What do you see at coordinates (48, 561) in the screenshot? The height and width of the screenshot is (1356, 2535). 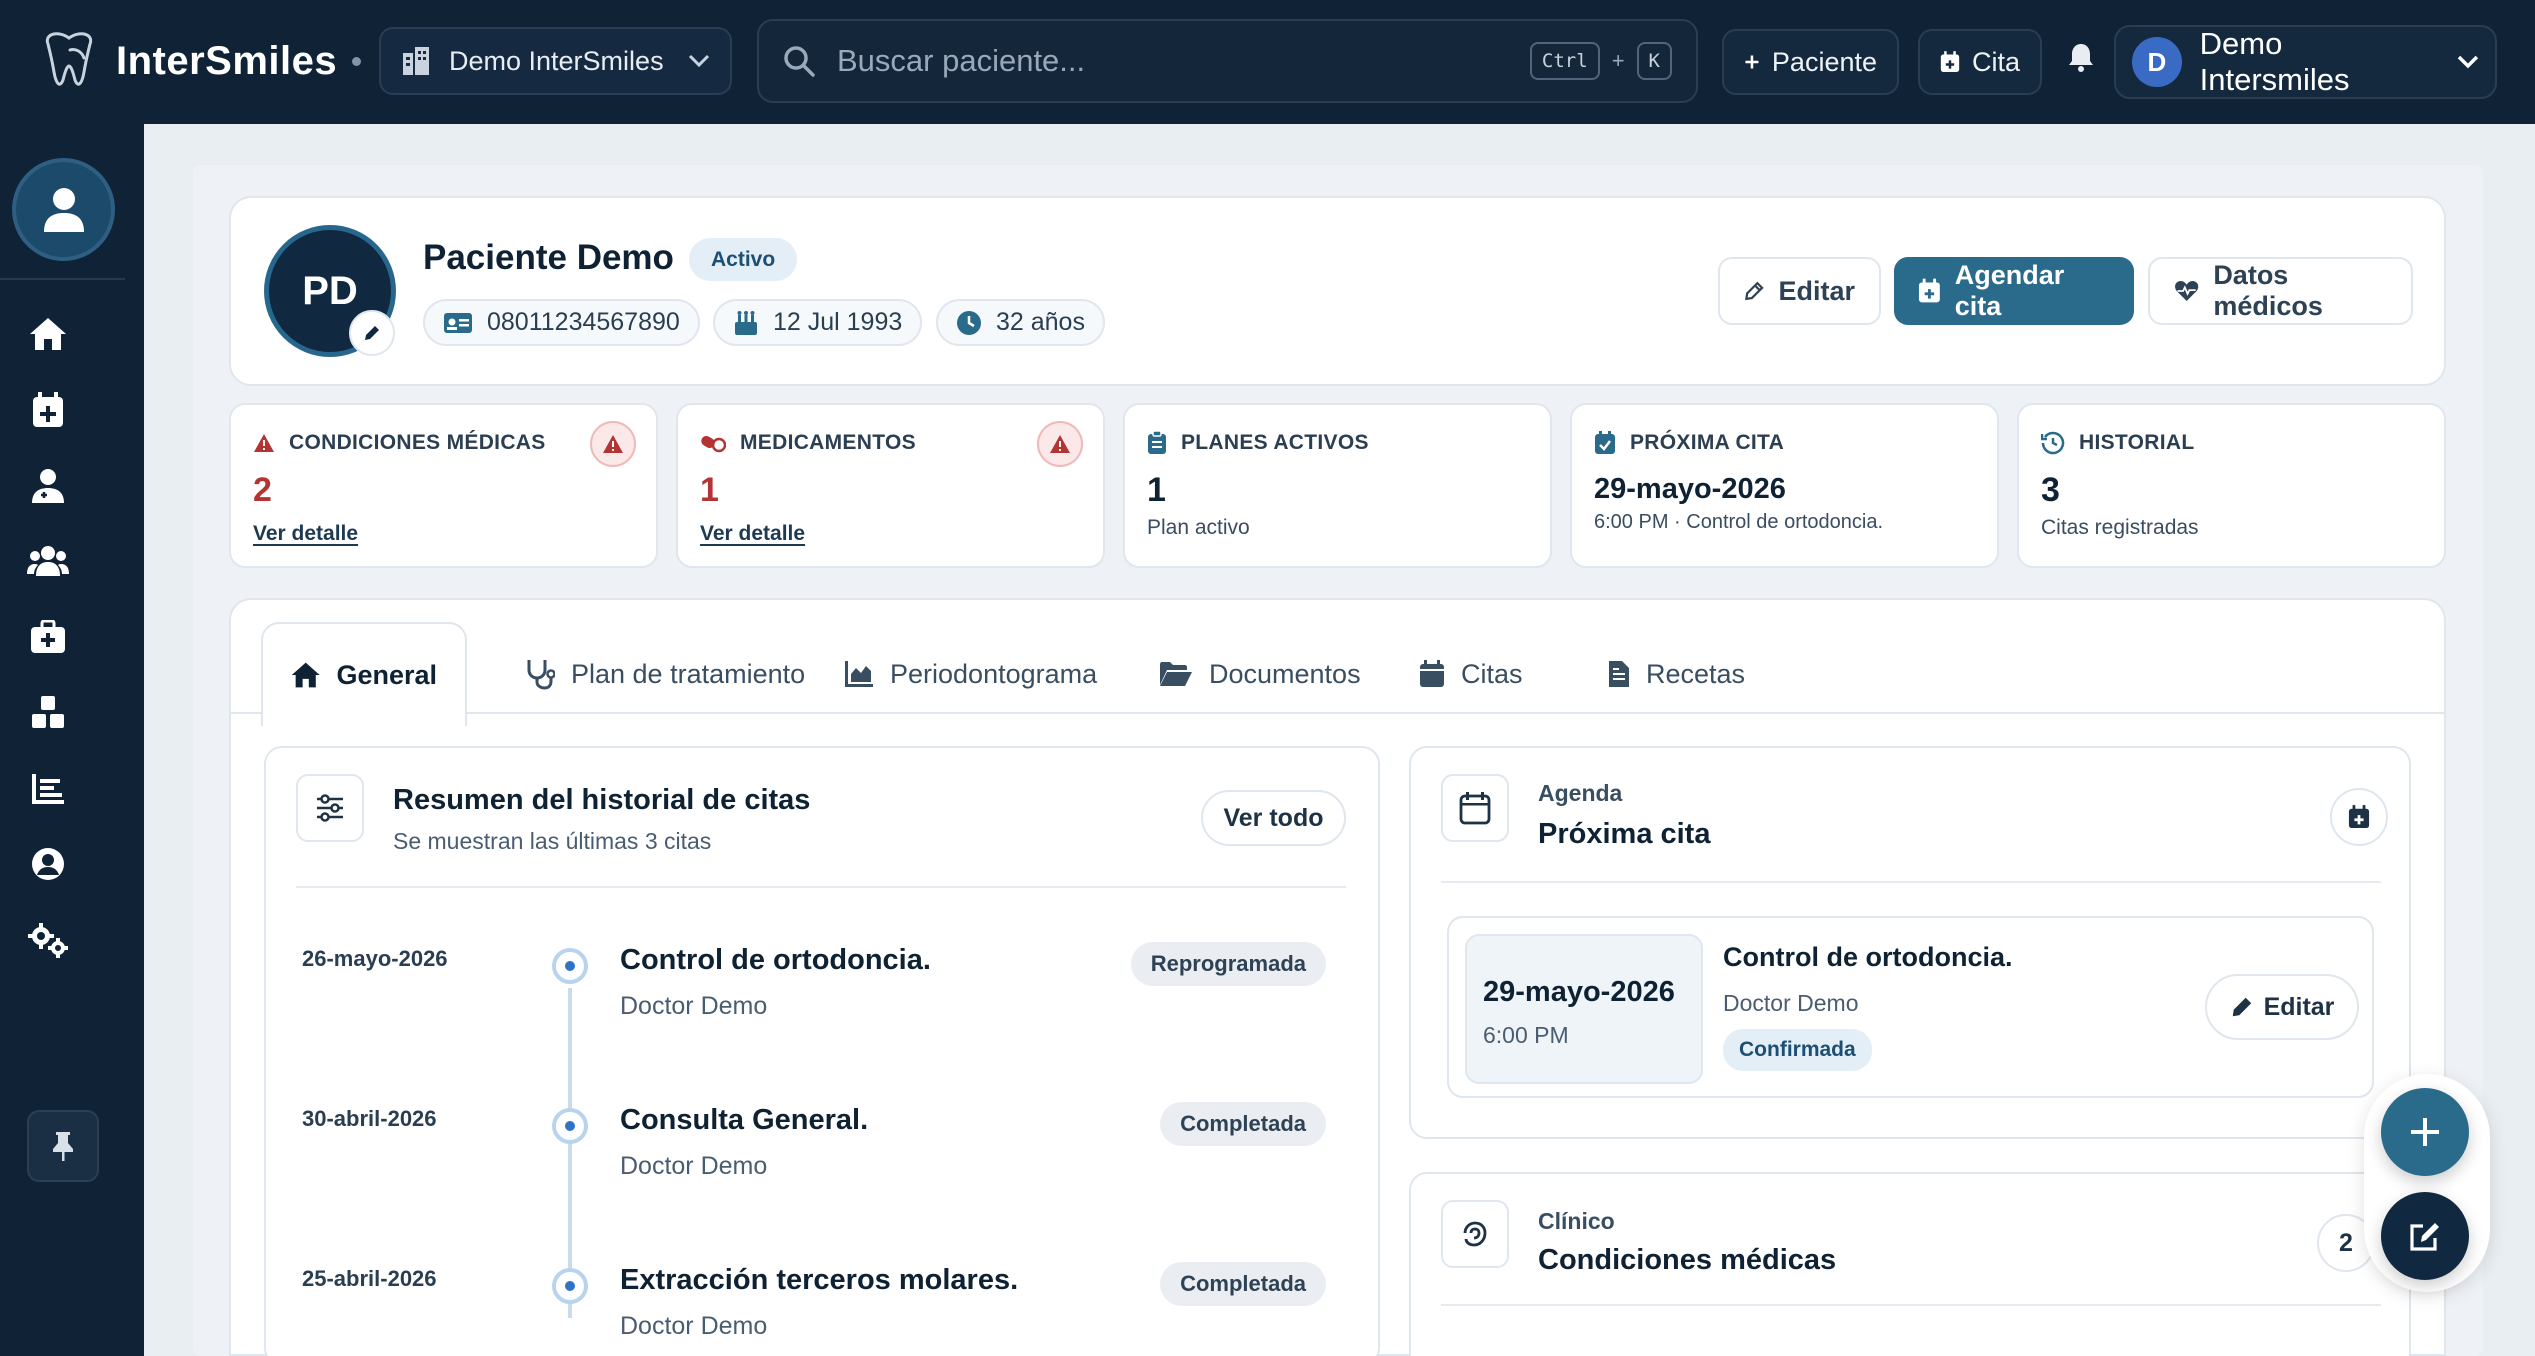 I see `users-icon` at bounding box center [48, 561].